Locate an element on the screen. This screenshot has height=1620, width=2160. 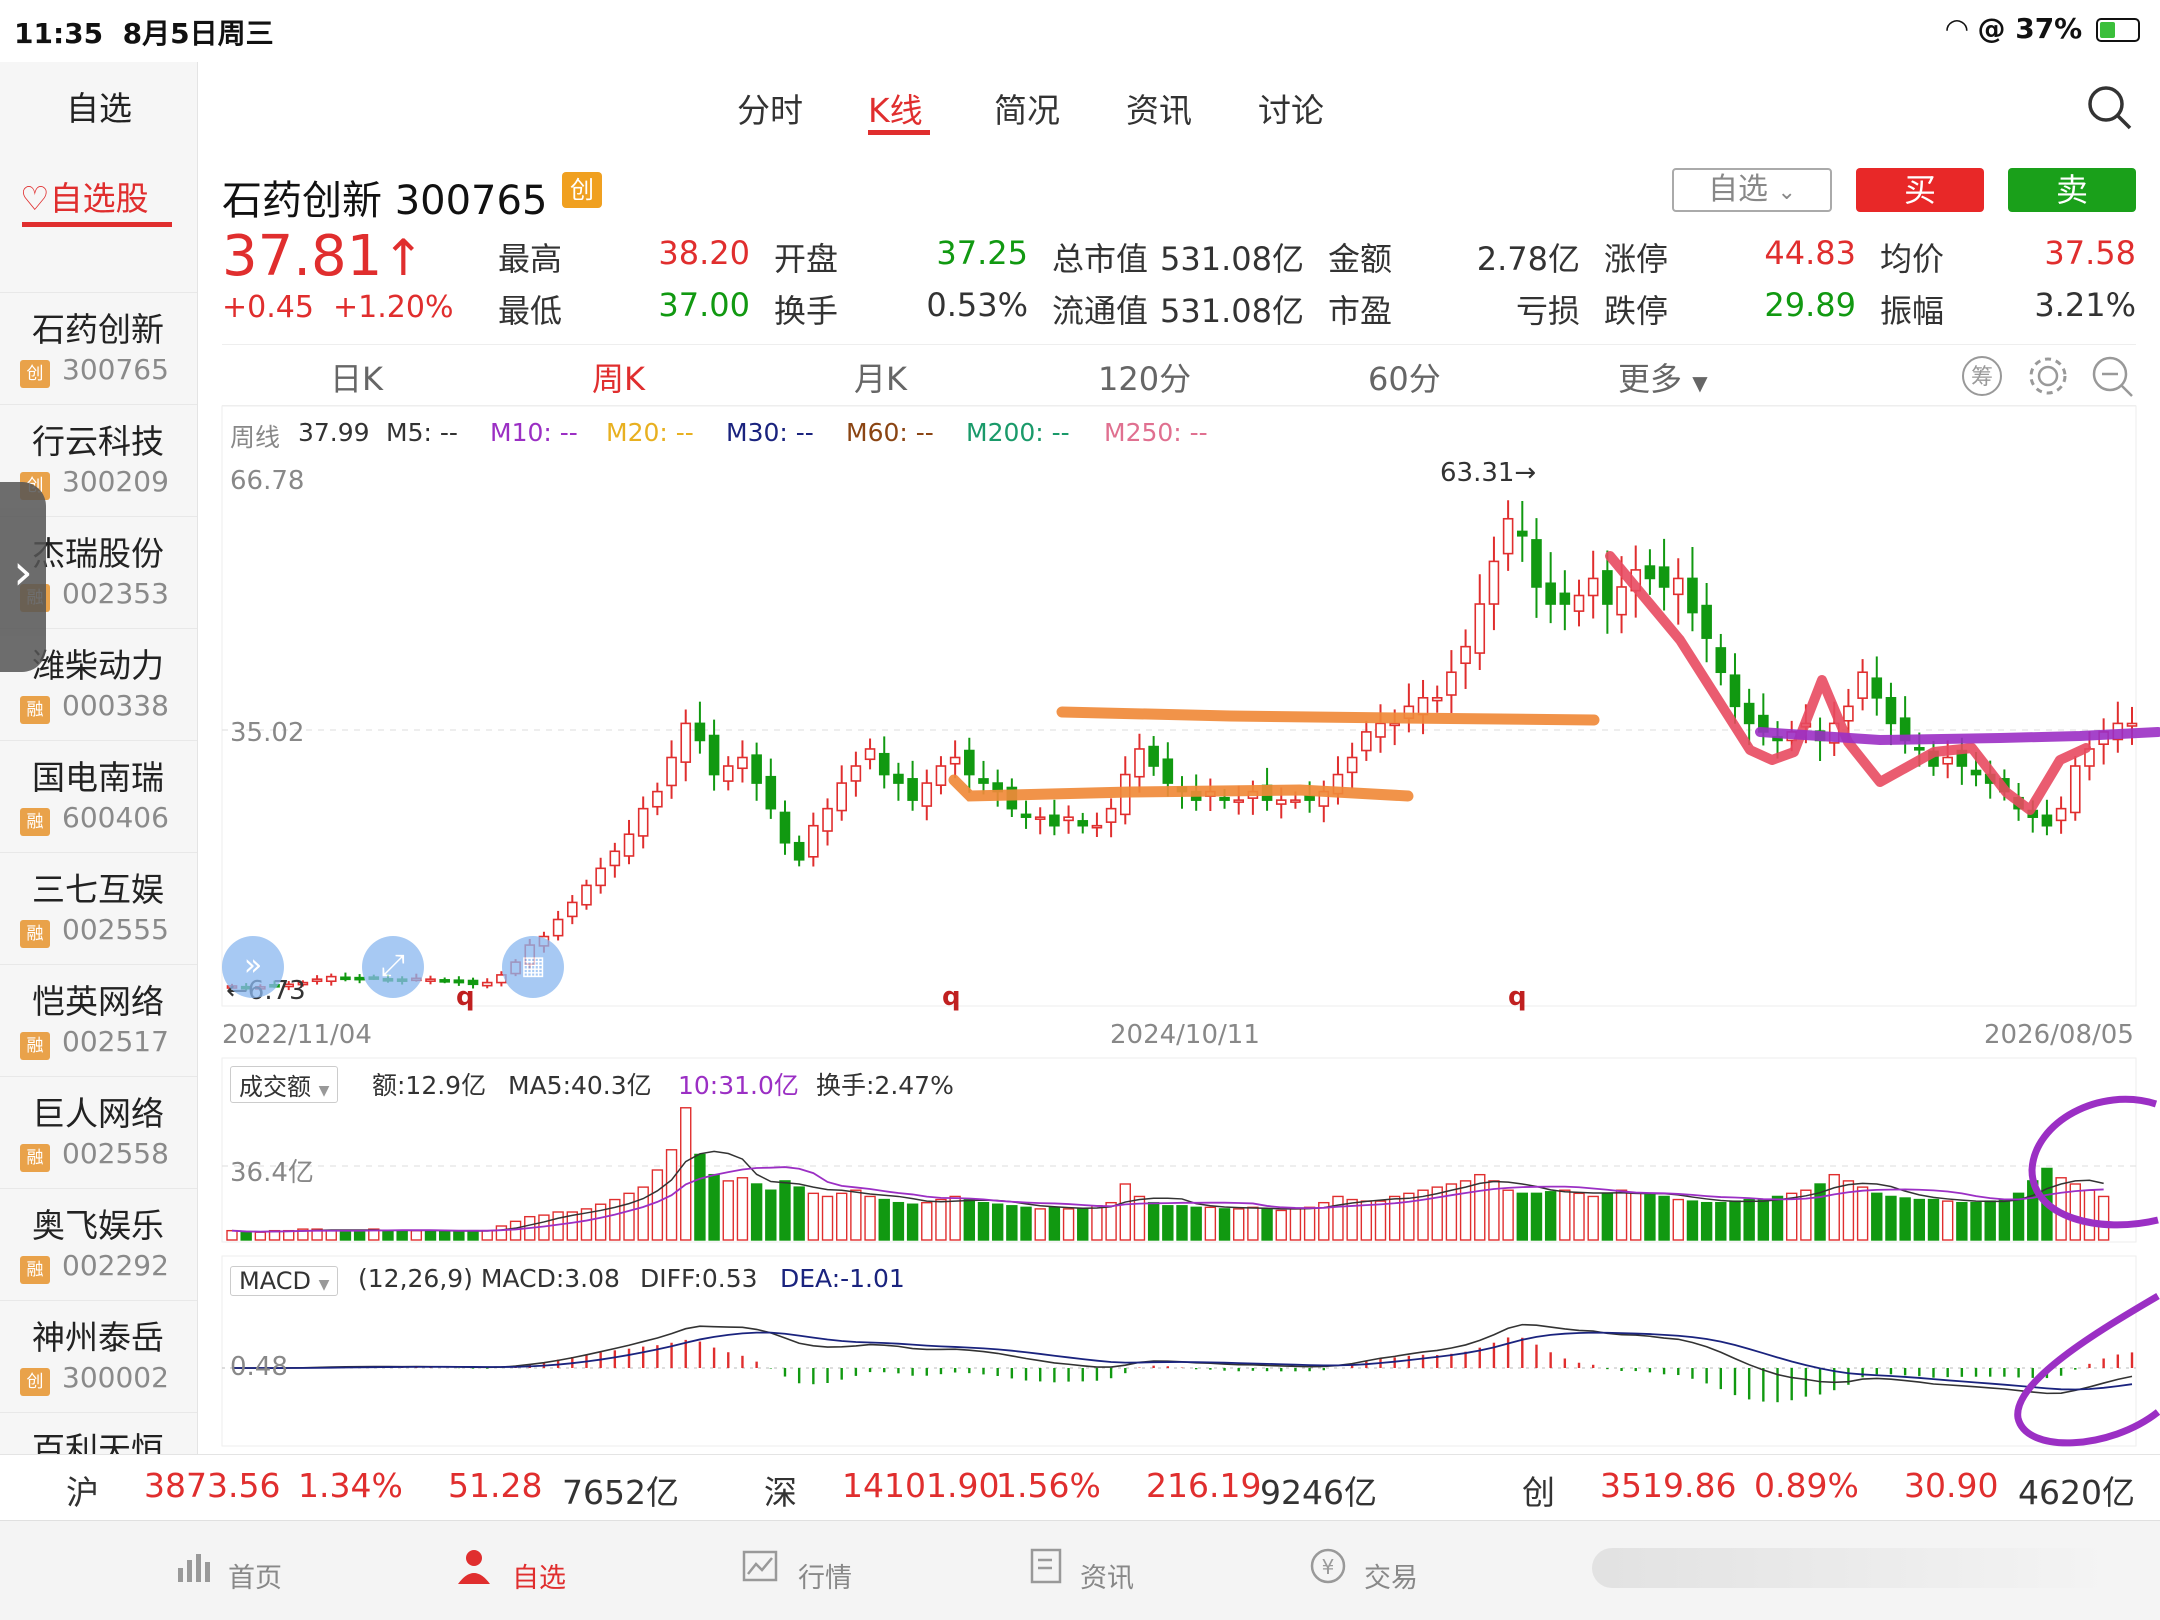
collapse-chart-button: » is located at coordinates (253, 967).